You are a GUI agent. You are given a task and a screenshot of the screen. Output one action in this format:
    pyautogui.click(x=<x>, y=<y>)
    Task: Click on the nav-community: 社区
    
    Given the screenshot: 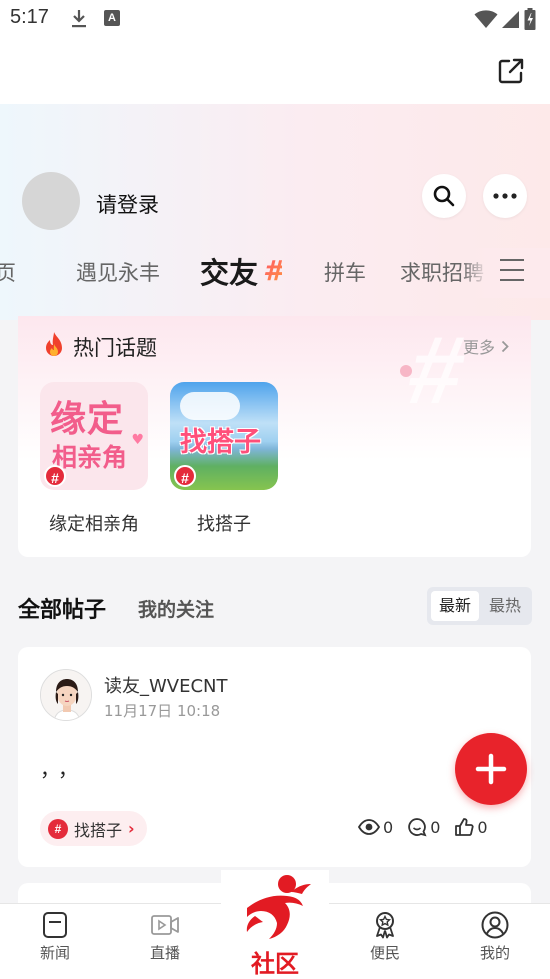 What is the action you would take?
    pyautogui.click(x=275, y=924)
    